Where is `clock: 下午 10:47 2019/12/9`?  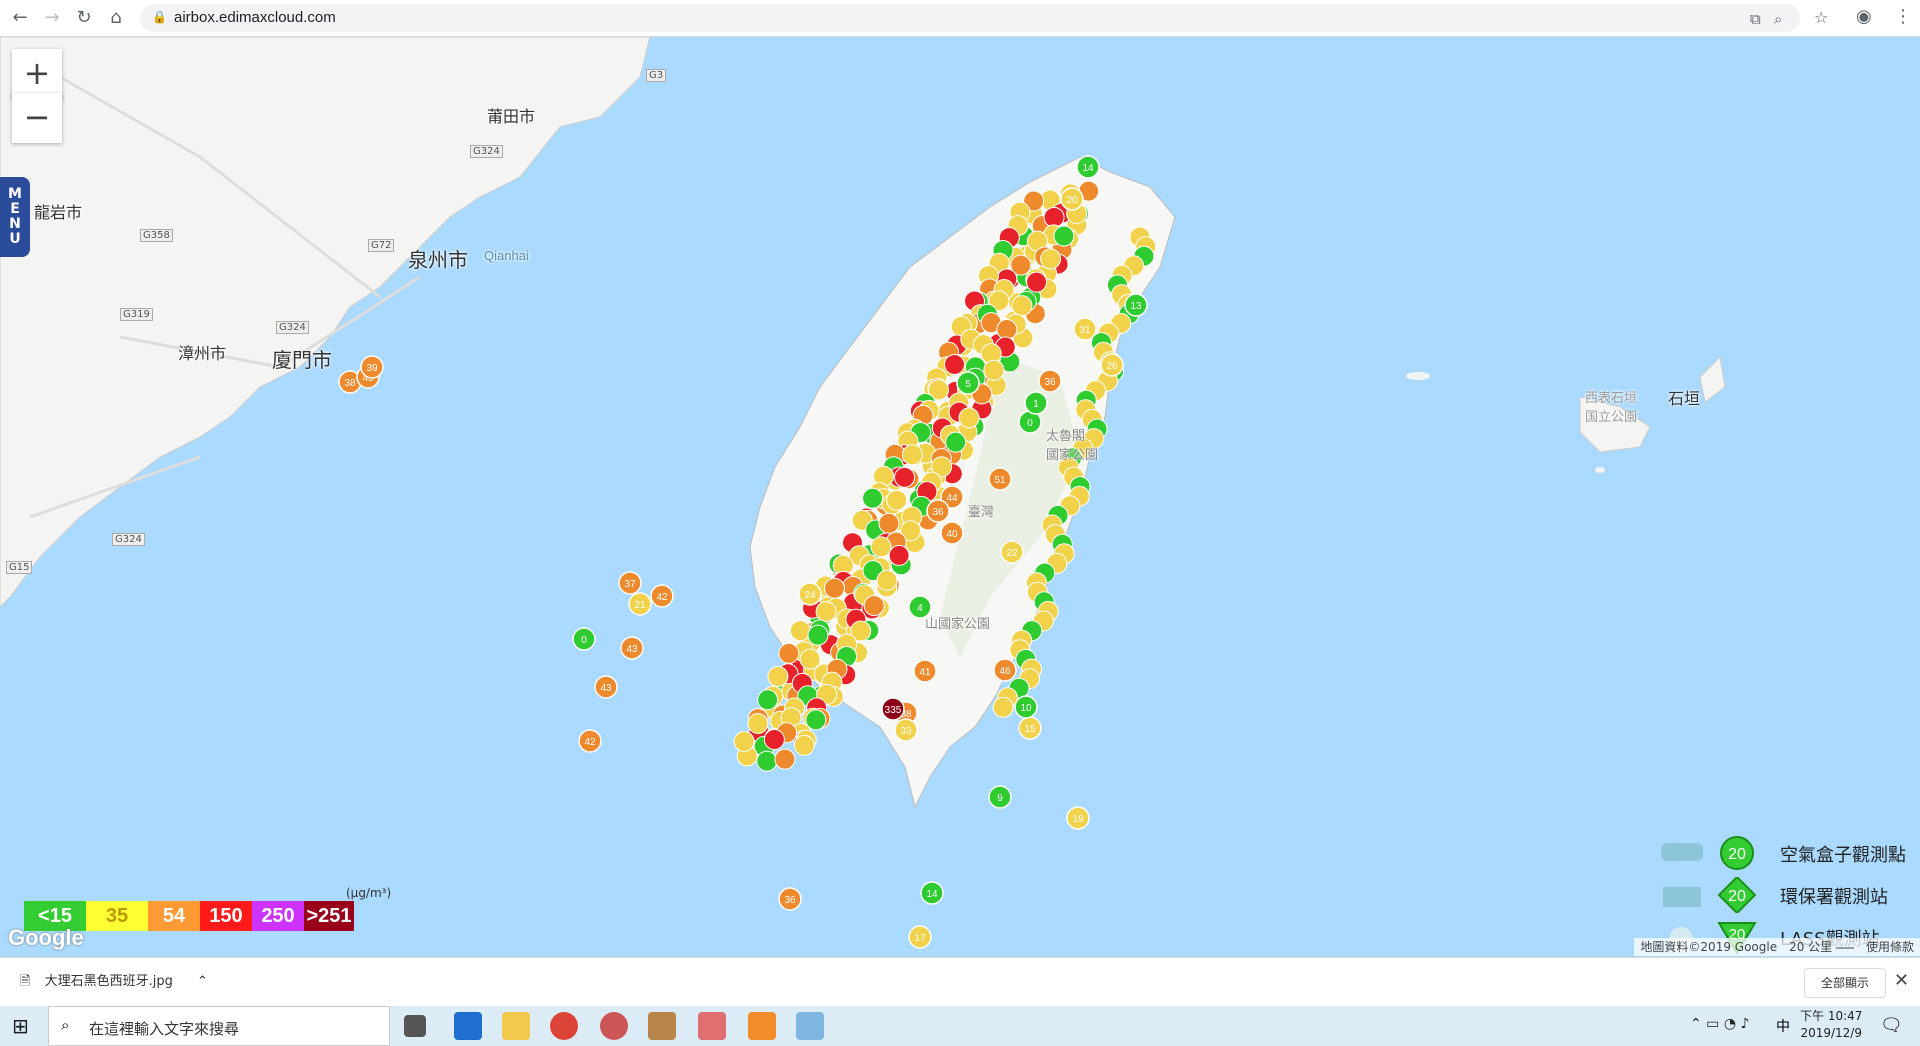
clock: 下午 10:47 2019/12/9 is located at coordinates (1831, 1025).